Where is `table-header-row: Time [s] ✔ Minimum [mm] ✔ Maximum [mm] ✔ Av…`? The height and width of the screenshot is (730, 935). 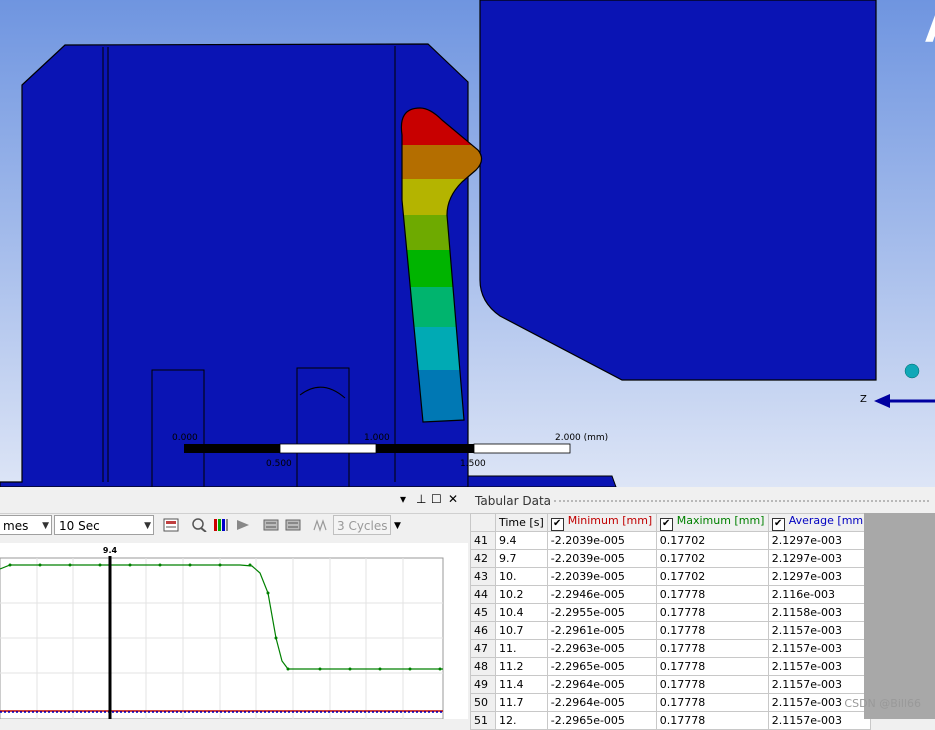 table-header-row: Time [s] ✔ Minimum [mm] ✔ Maximum [mm] ✔ Av… is located at coordinates (671, 522).